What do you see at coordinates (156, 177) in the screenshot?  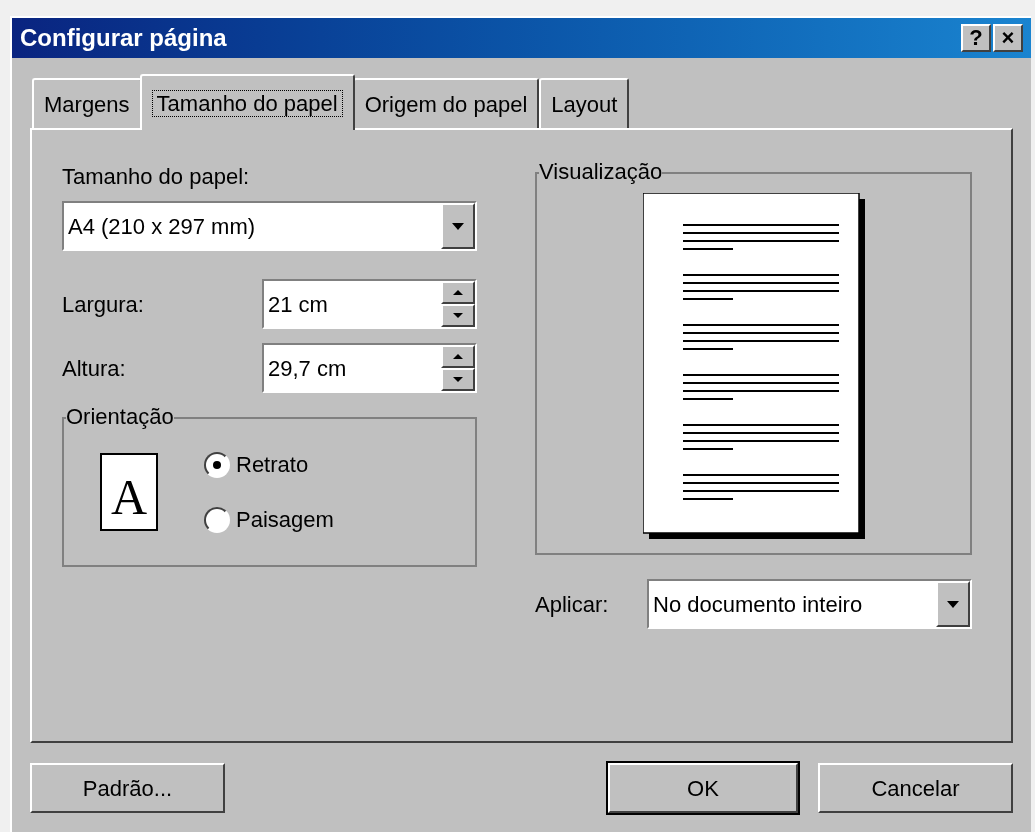 I see `paper-size-label: Tamanho do papel:` at bounding box center [156, 177].